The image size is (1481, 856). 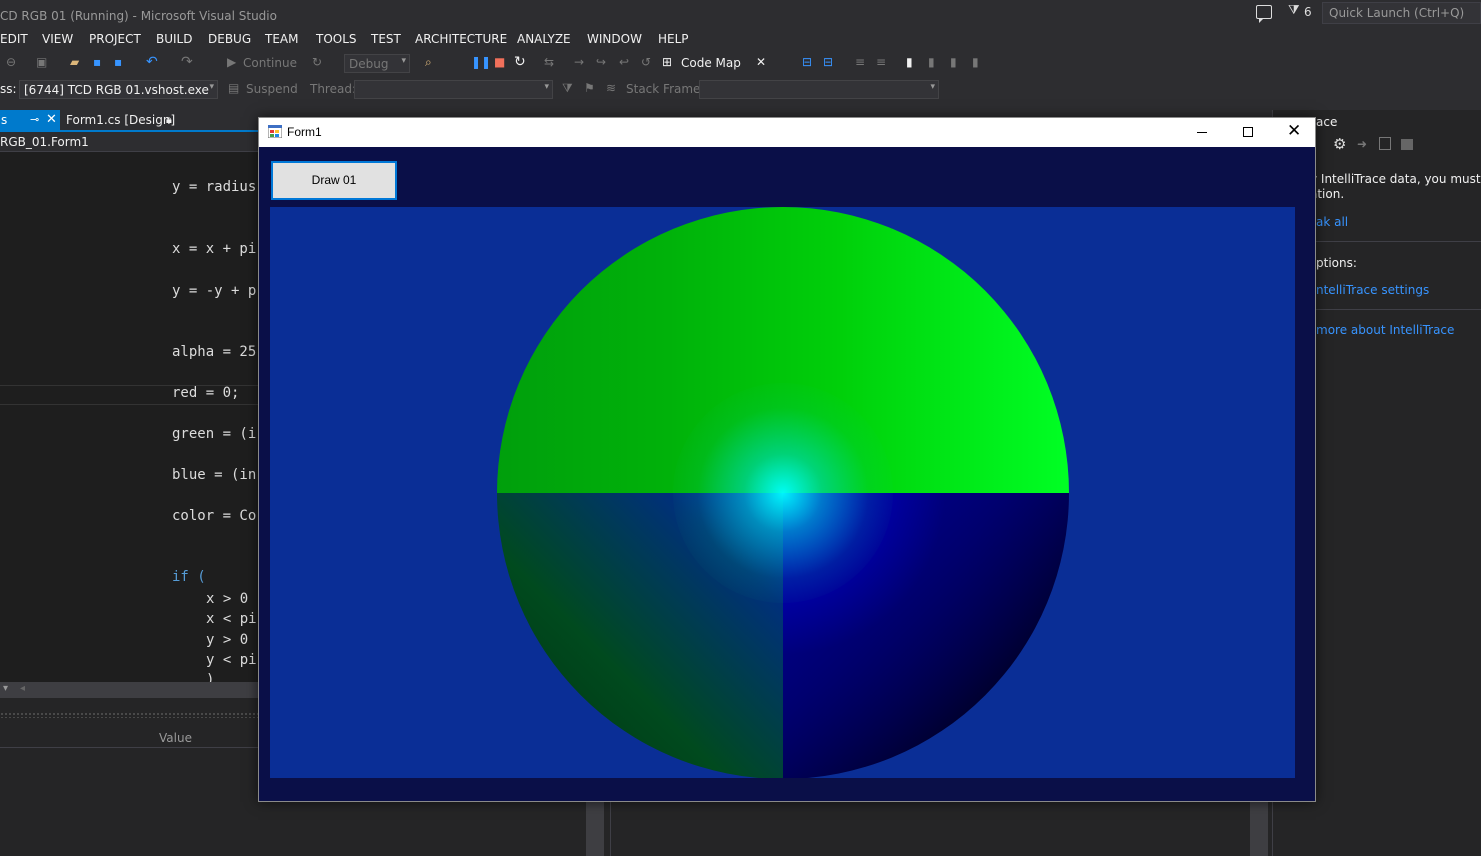 I want to click on intellitrace-message: v IntelliTrace data, you must bre ation., so click(x=1395, y=186).